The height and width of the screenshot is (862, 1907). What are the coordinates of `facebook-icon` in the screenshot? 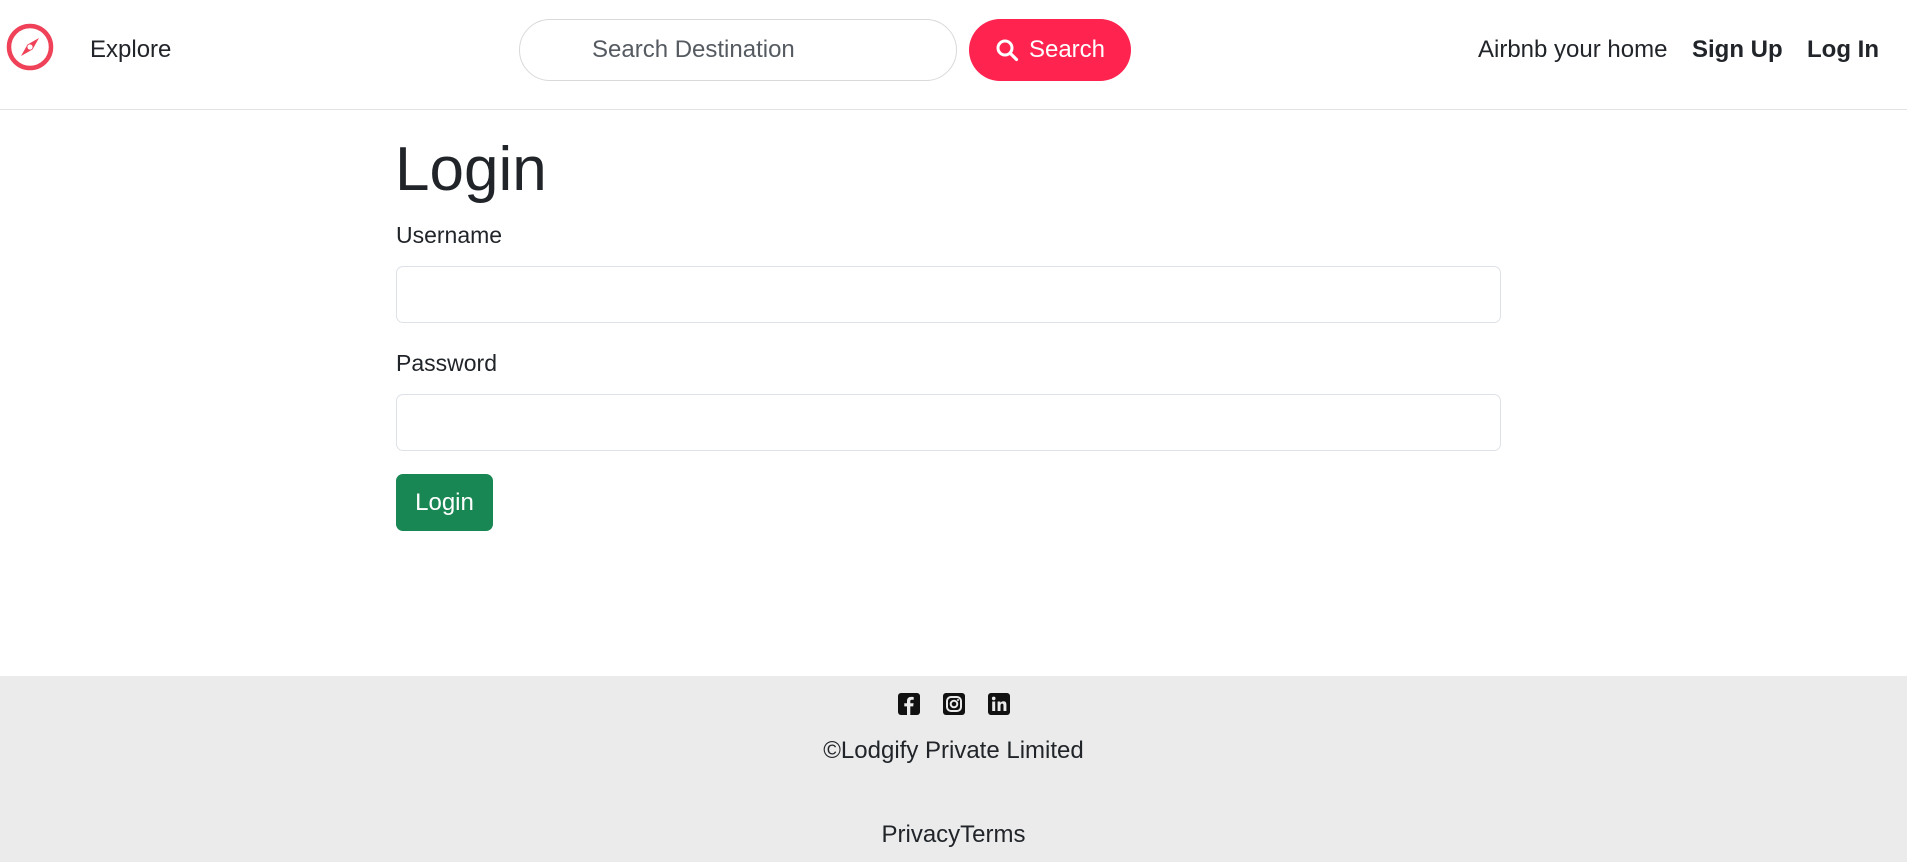 It's located at (908, 704).